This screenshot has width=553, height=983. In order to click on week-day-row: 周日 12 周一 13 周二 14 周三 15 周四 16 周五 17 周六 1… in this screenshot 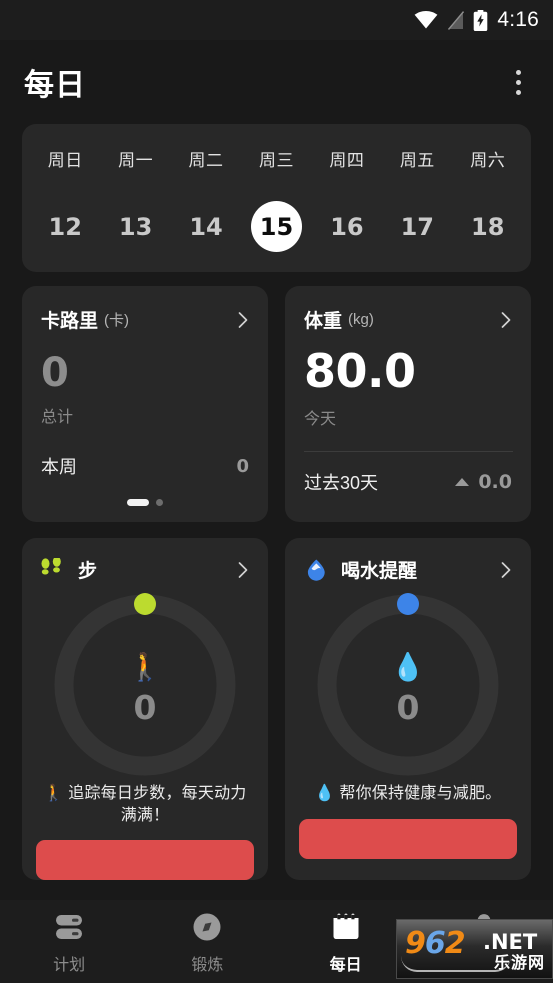, I will do `click(276, 199)`.